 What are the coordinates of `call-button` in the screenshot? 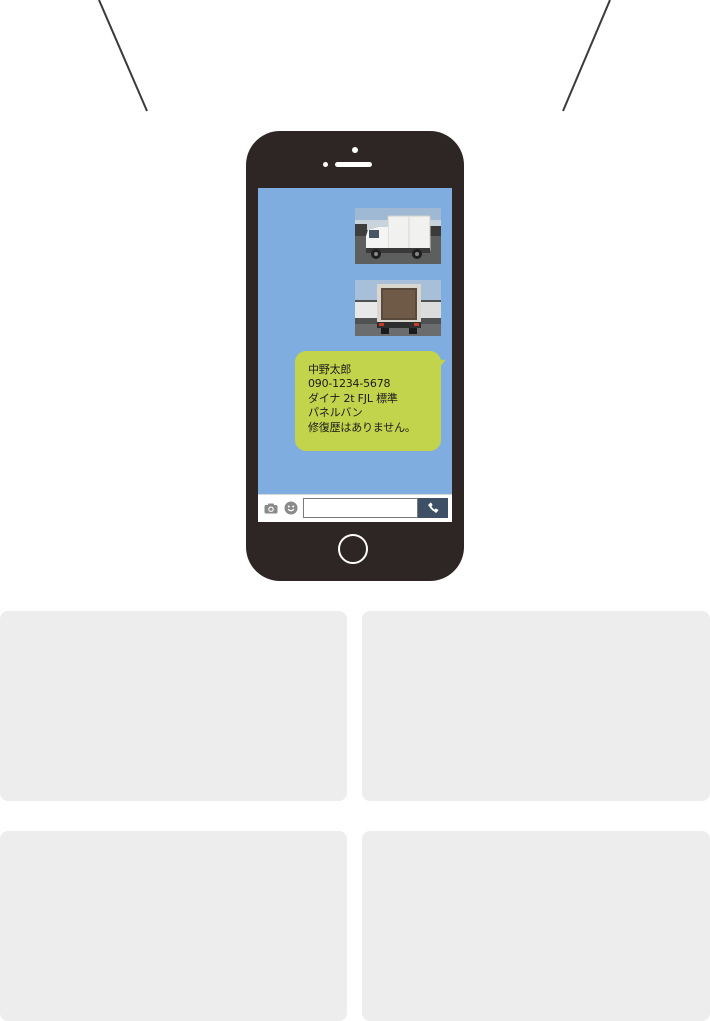 It's located at (433, 508).